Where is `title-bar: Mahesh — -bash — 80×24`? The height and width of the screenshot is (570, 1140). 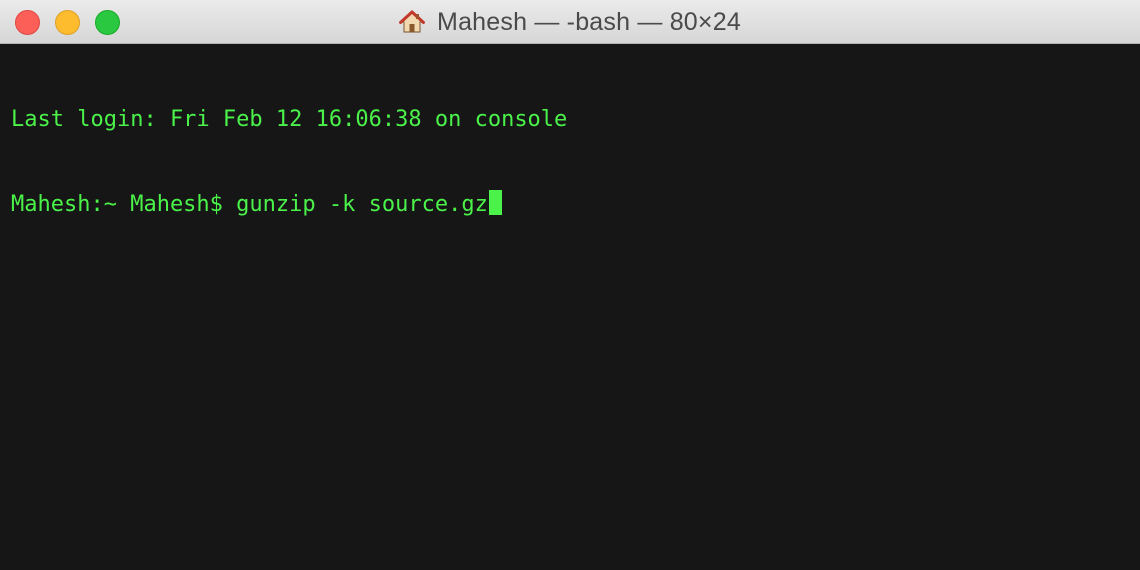
title-bar: Mahesh — -bash — 80×24 is located at coordinates (570, 22).